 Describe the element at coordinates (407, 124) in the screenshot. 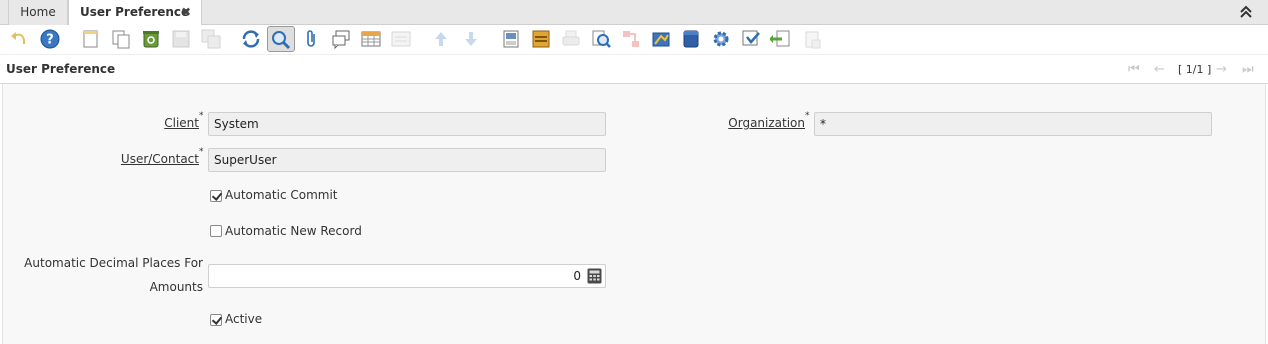

I see `client-field: System` at that location.